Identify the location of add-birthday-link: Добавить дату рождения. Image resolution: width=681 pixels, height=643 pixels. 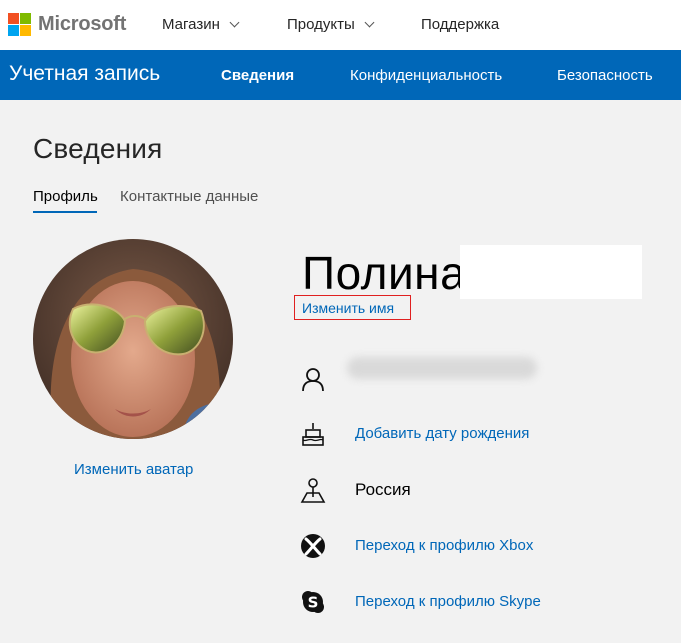
(442, 433).